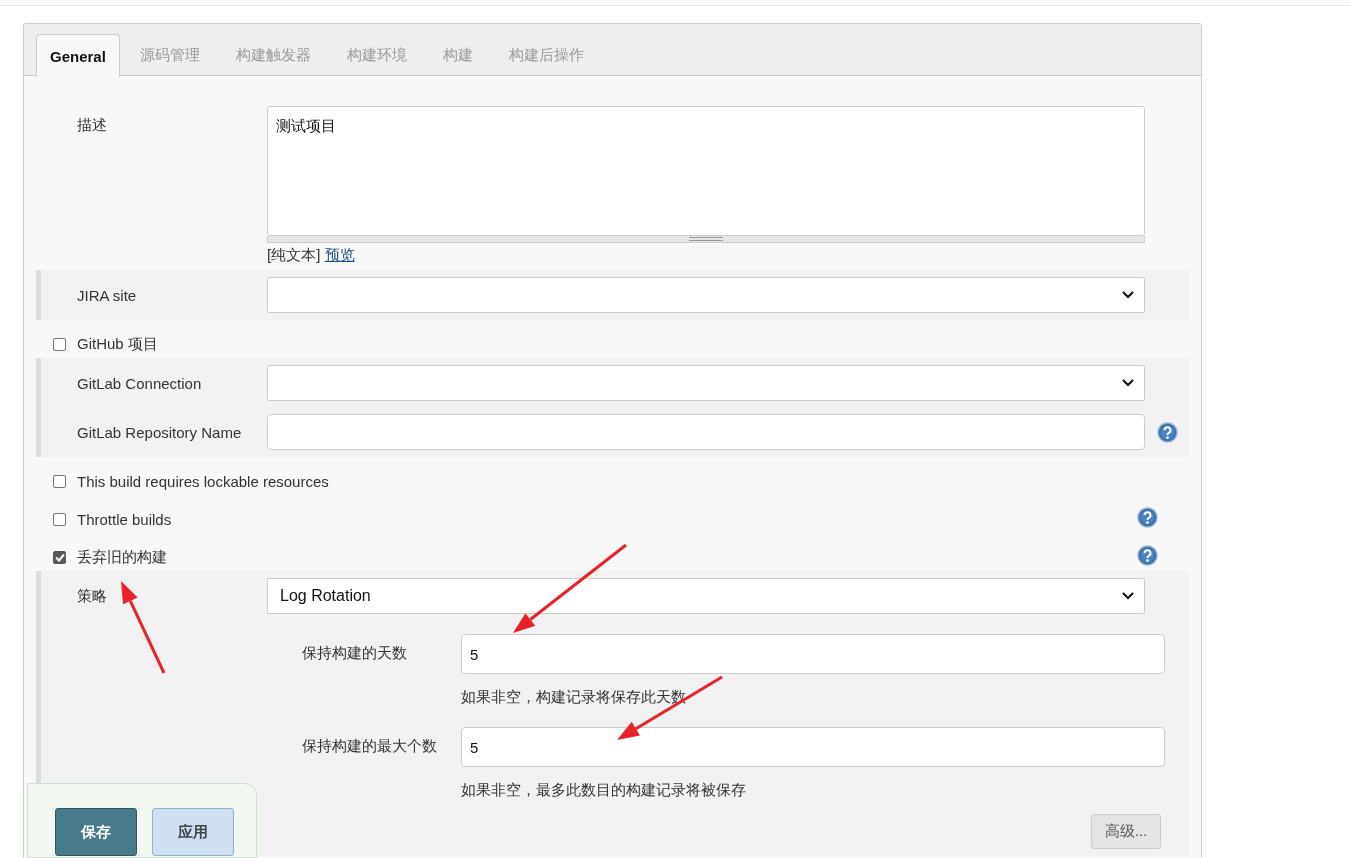 This screenshot has width=1351, height=858. Describe the element at coordinates (603, 790) in the screenshot. I see `field-hint: 如果非空，最多此数目的构建记录将被保存` at that location.